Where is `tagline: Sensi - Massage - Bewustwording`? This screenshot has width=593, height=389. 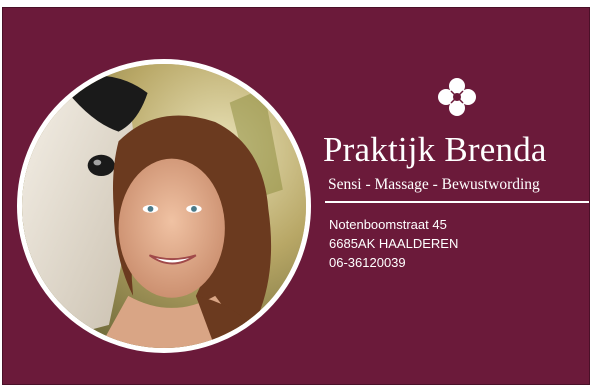
tagline: Sensi - Massage - Bewustwording is located at coordinates (434, 184).